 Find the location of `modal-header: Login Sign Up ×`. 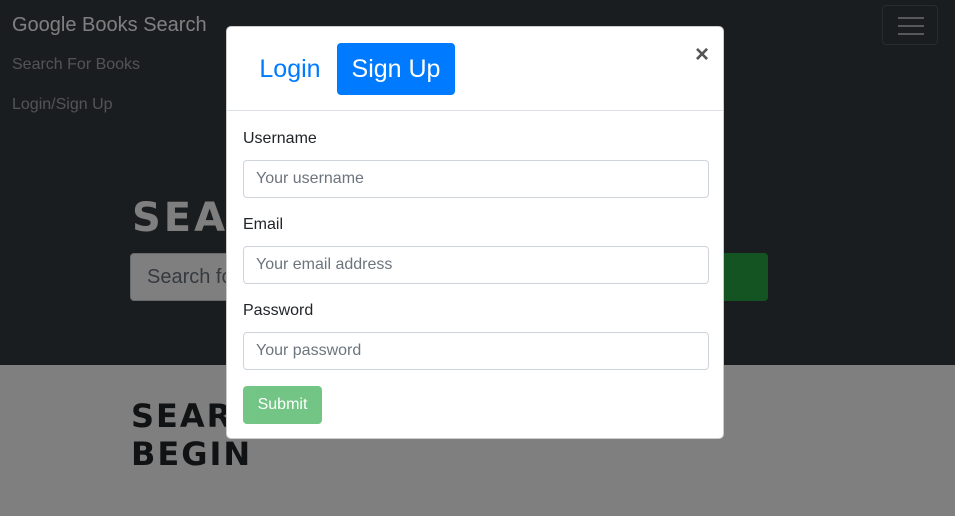

modal-header: Login Sign Up × is located at coordinates (475, 69).